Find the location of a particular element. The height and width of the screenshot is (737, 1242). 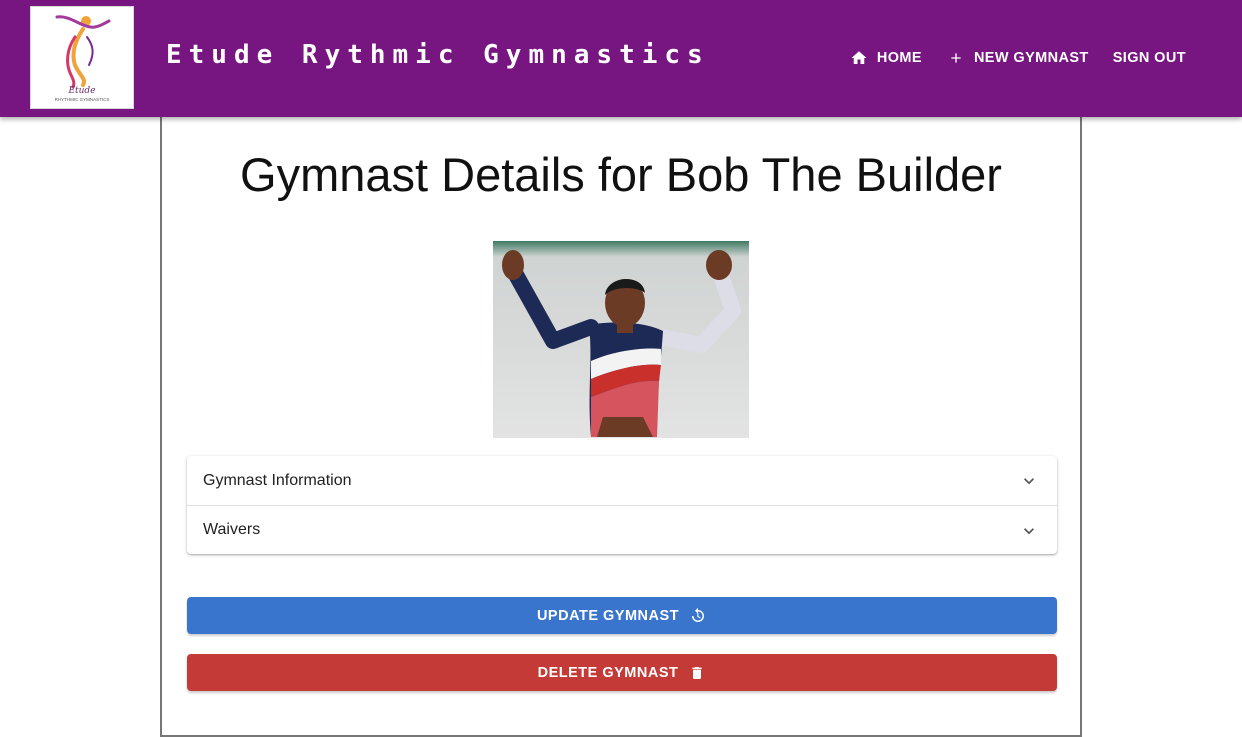

nav-sign-out: SIGN OUT is located at coordinates (1149, 58).